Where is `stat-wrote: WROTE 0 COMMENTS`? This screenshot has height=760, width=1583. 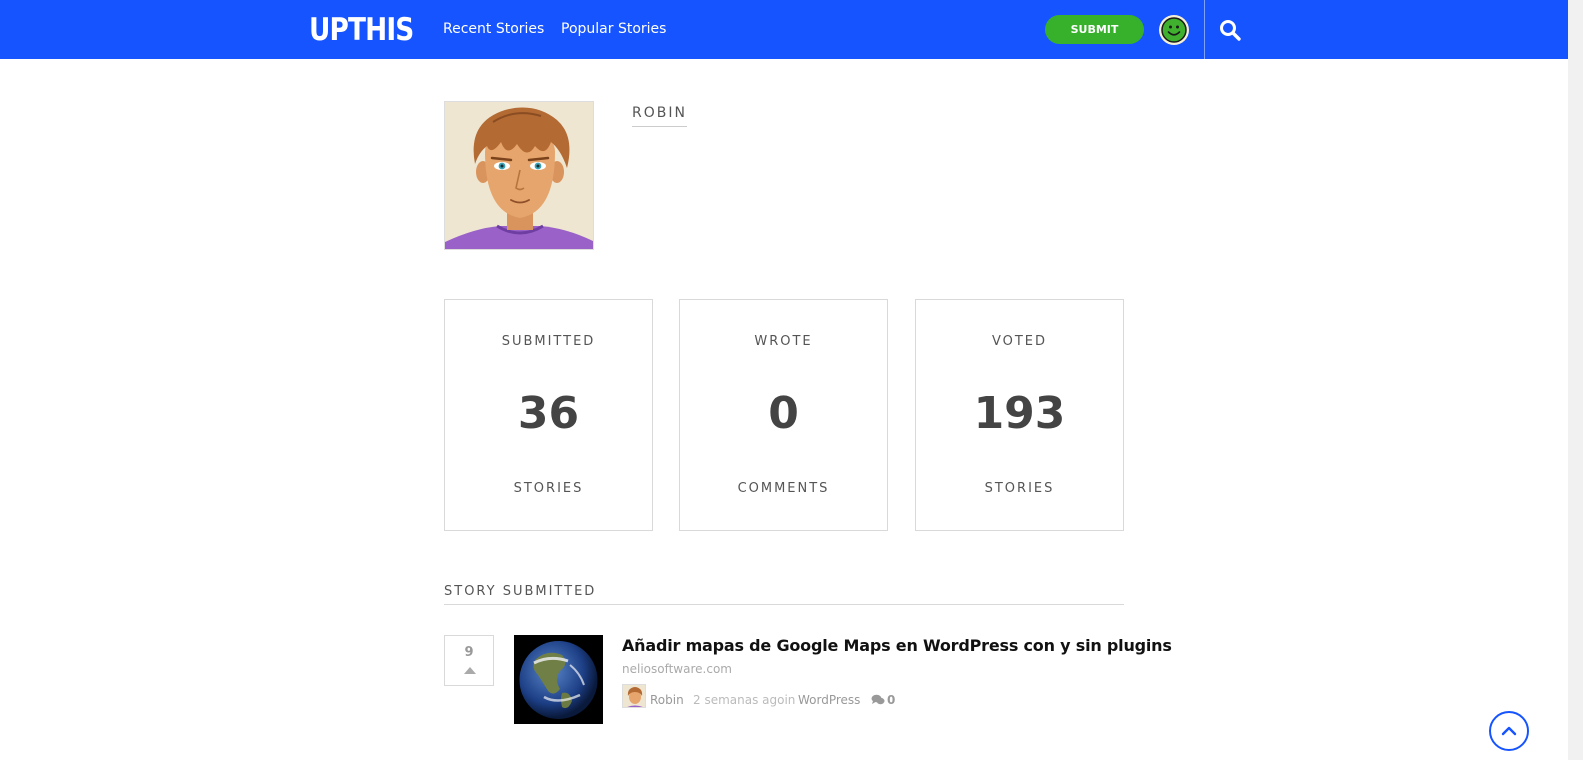
stat-wrote: WROTE 0 COMMENTS is located at coordinates (783, 415).